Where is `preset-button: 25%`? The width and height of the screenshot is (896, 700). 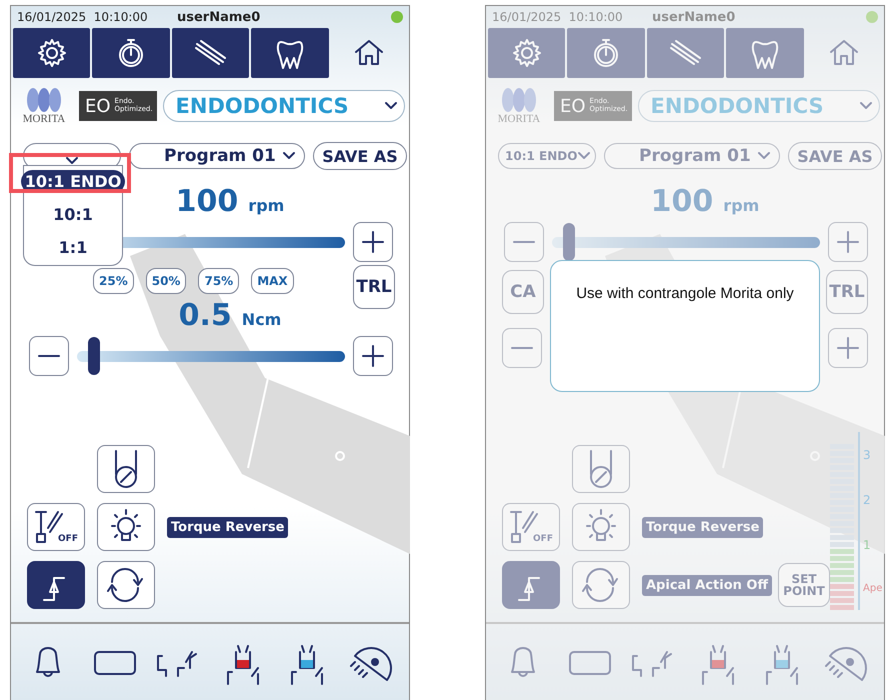 preset-button: 25% is located at coordinates (113, 281).